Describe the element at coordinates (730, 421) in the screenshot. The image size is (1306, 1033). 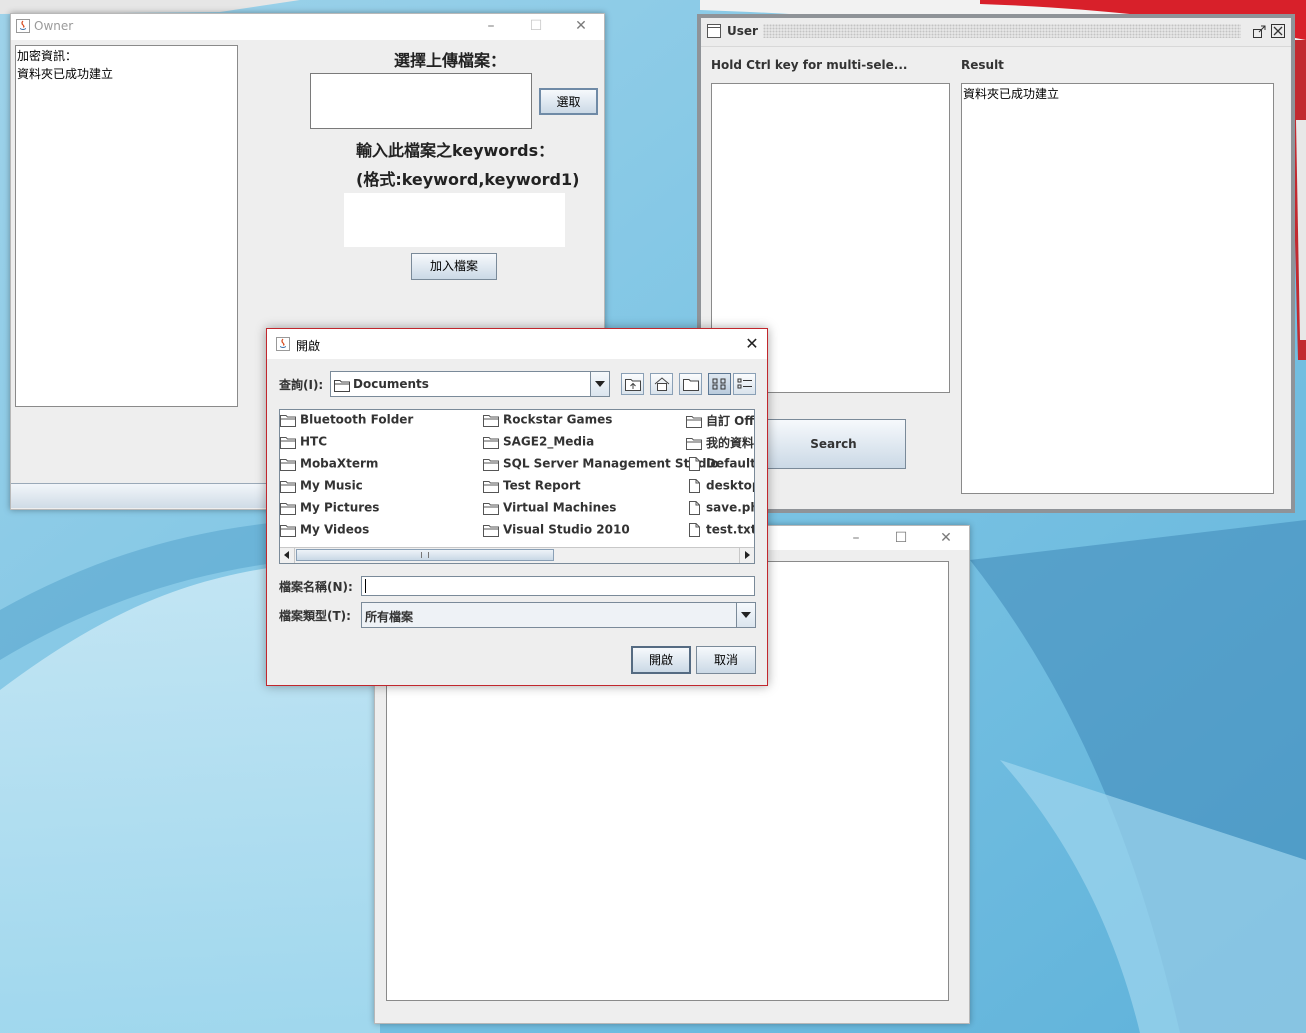
I see `file-name: 自訂 Office` at that location.